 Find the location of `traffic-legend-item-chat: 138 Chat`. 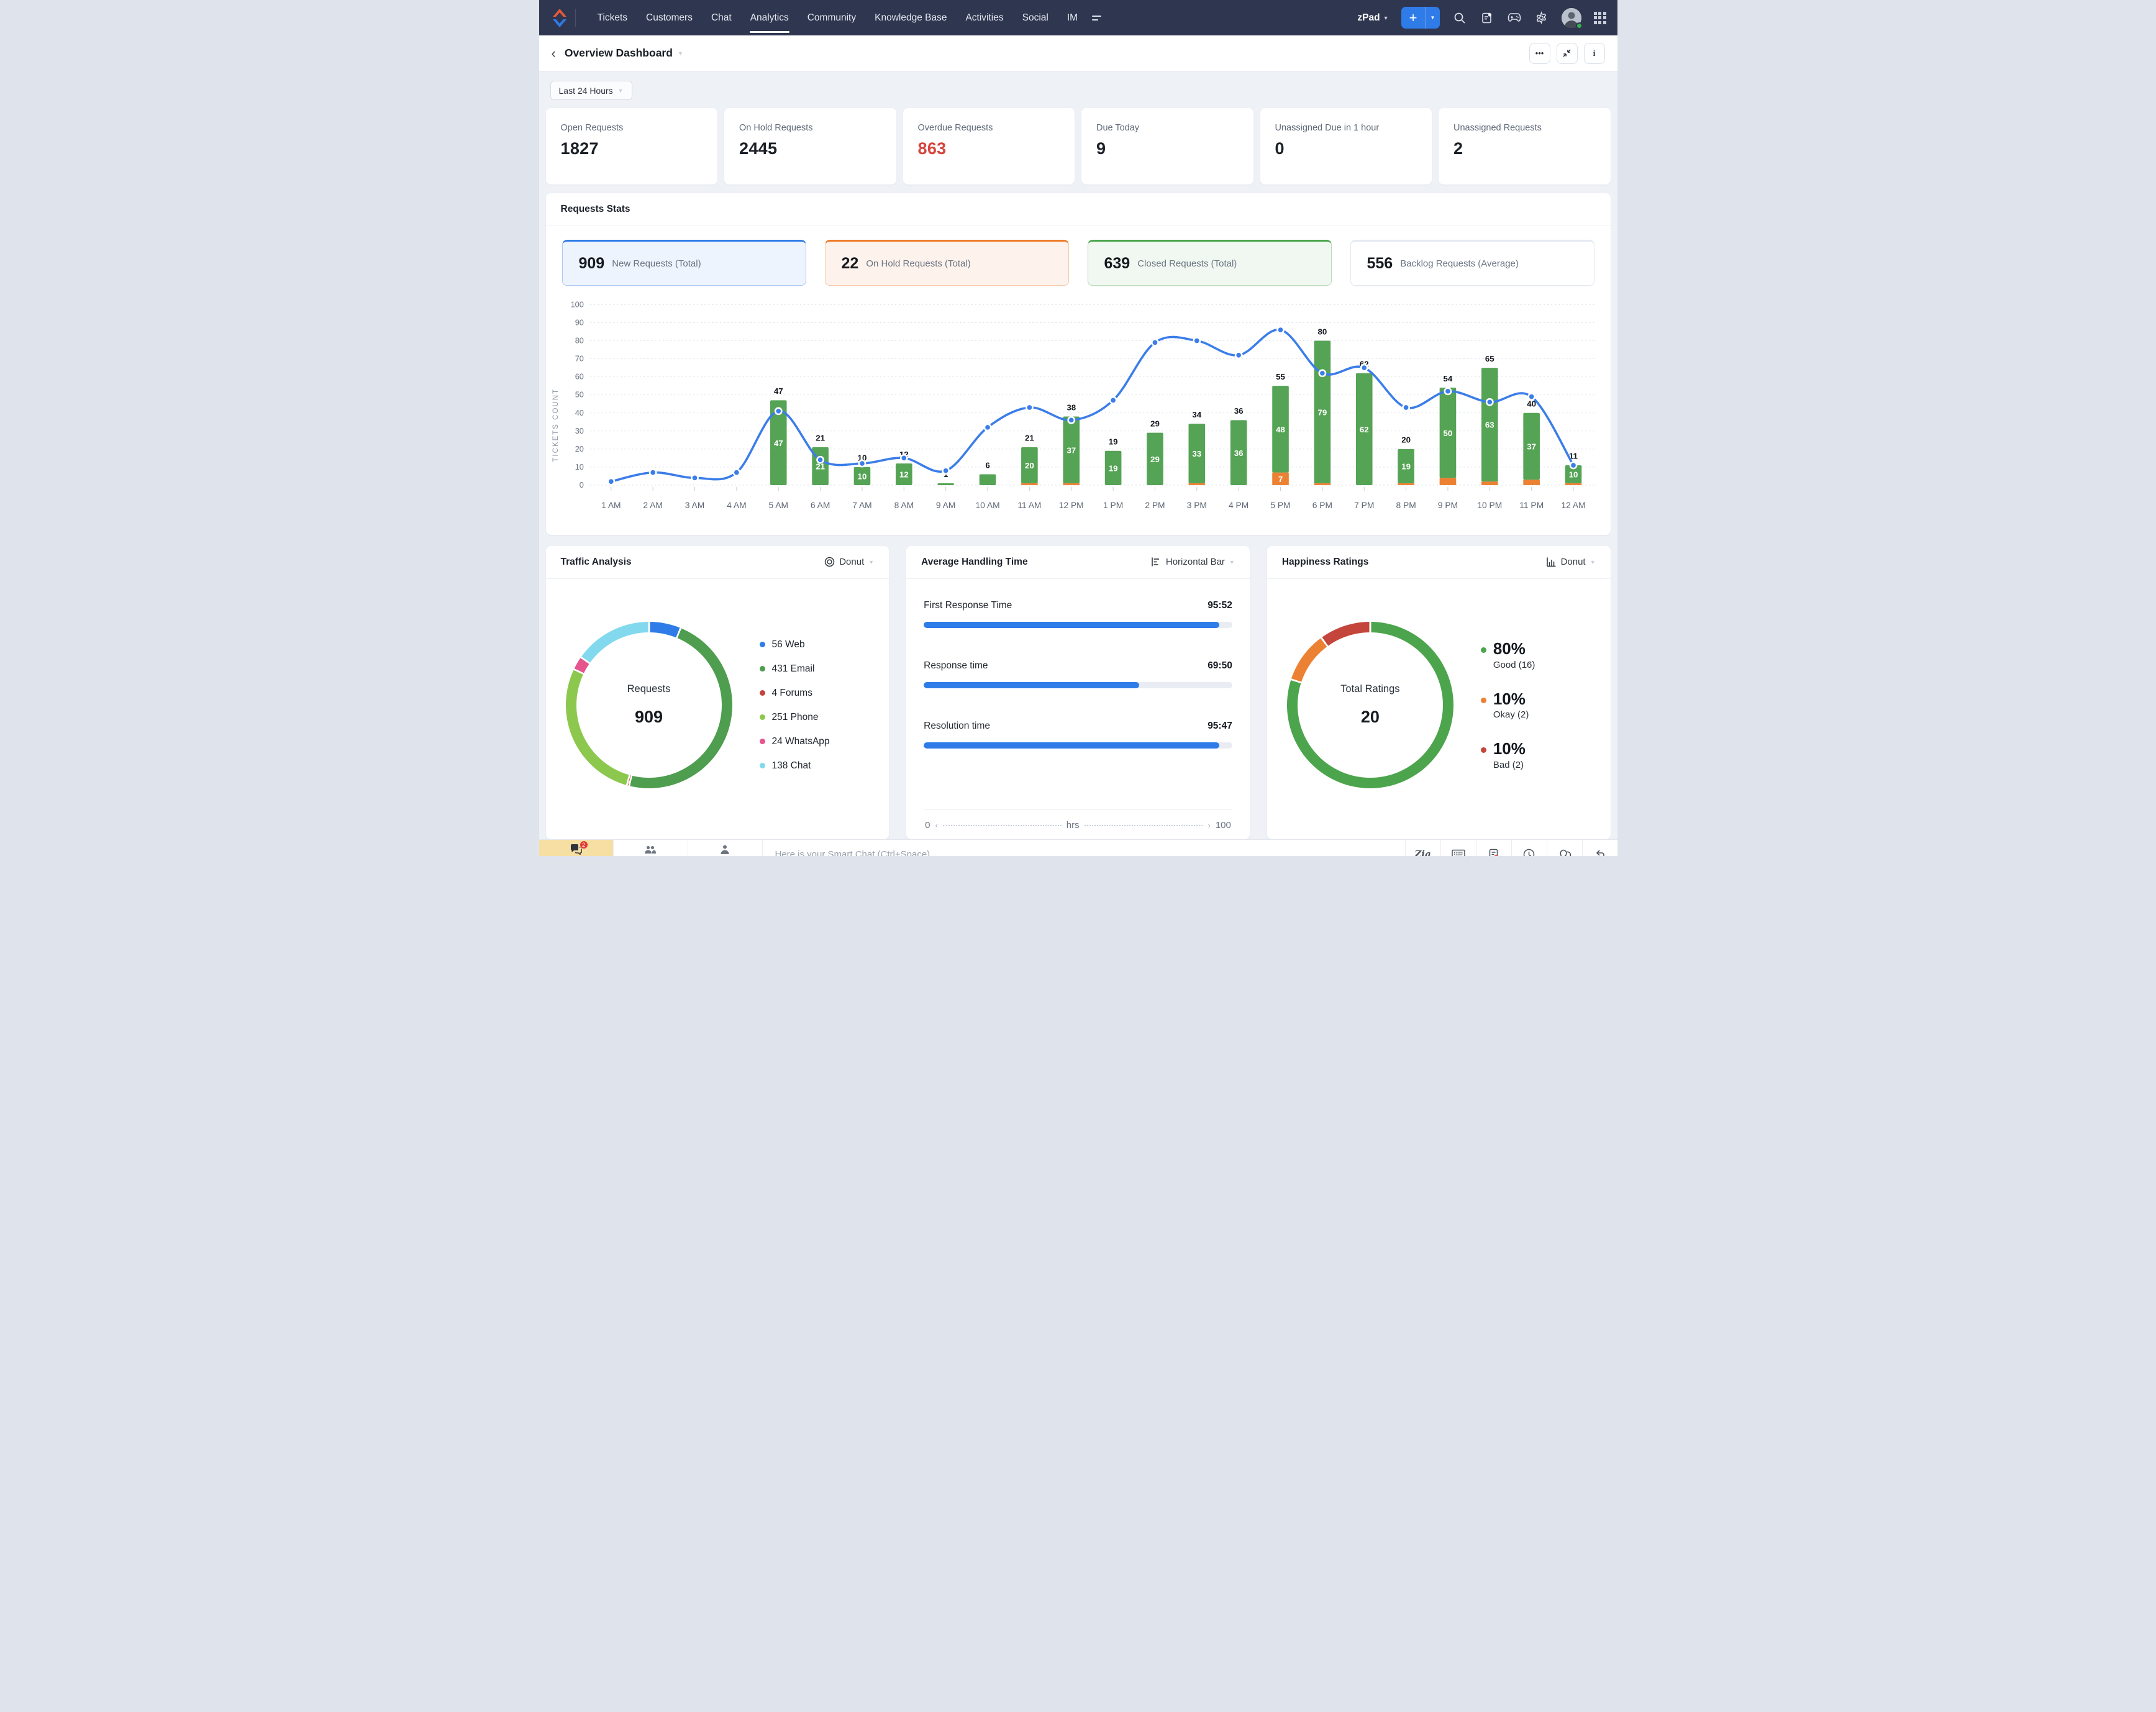

traffic-legend-item-chat: 138 Chat is located at coordinates (795, 766).